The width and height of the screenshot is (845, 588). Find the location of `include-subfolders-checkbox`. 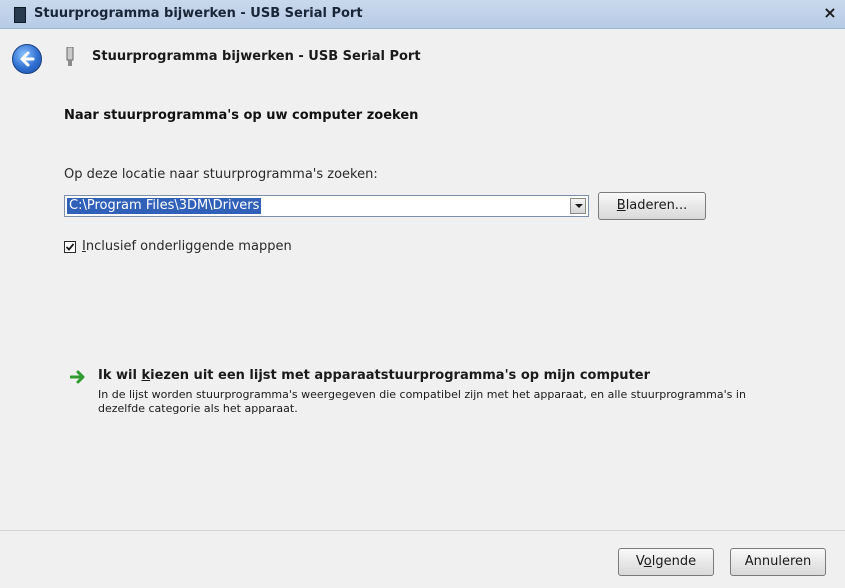

include-subfolders-checkbox is located at coordinates (70, 247).